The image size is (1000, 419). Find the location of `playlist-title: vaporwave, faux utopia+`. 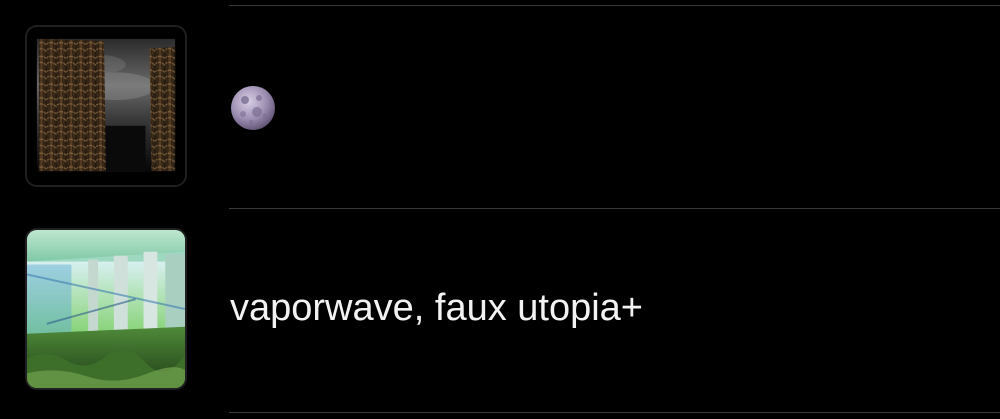

playlist-title: vaporwave, faux utopia+ is located at coordinates (436, 308).